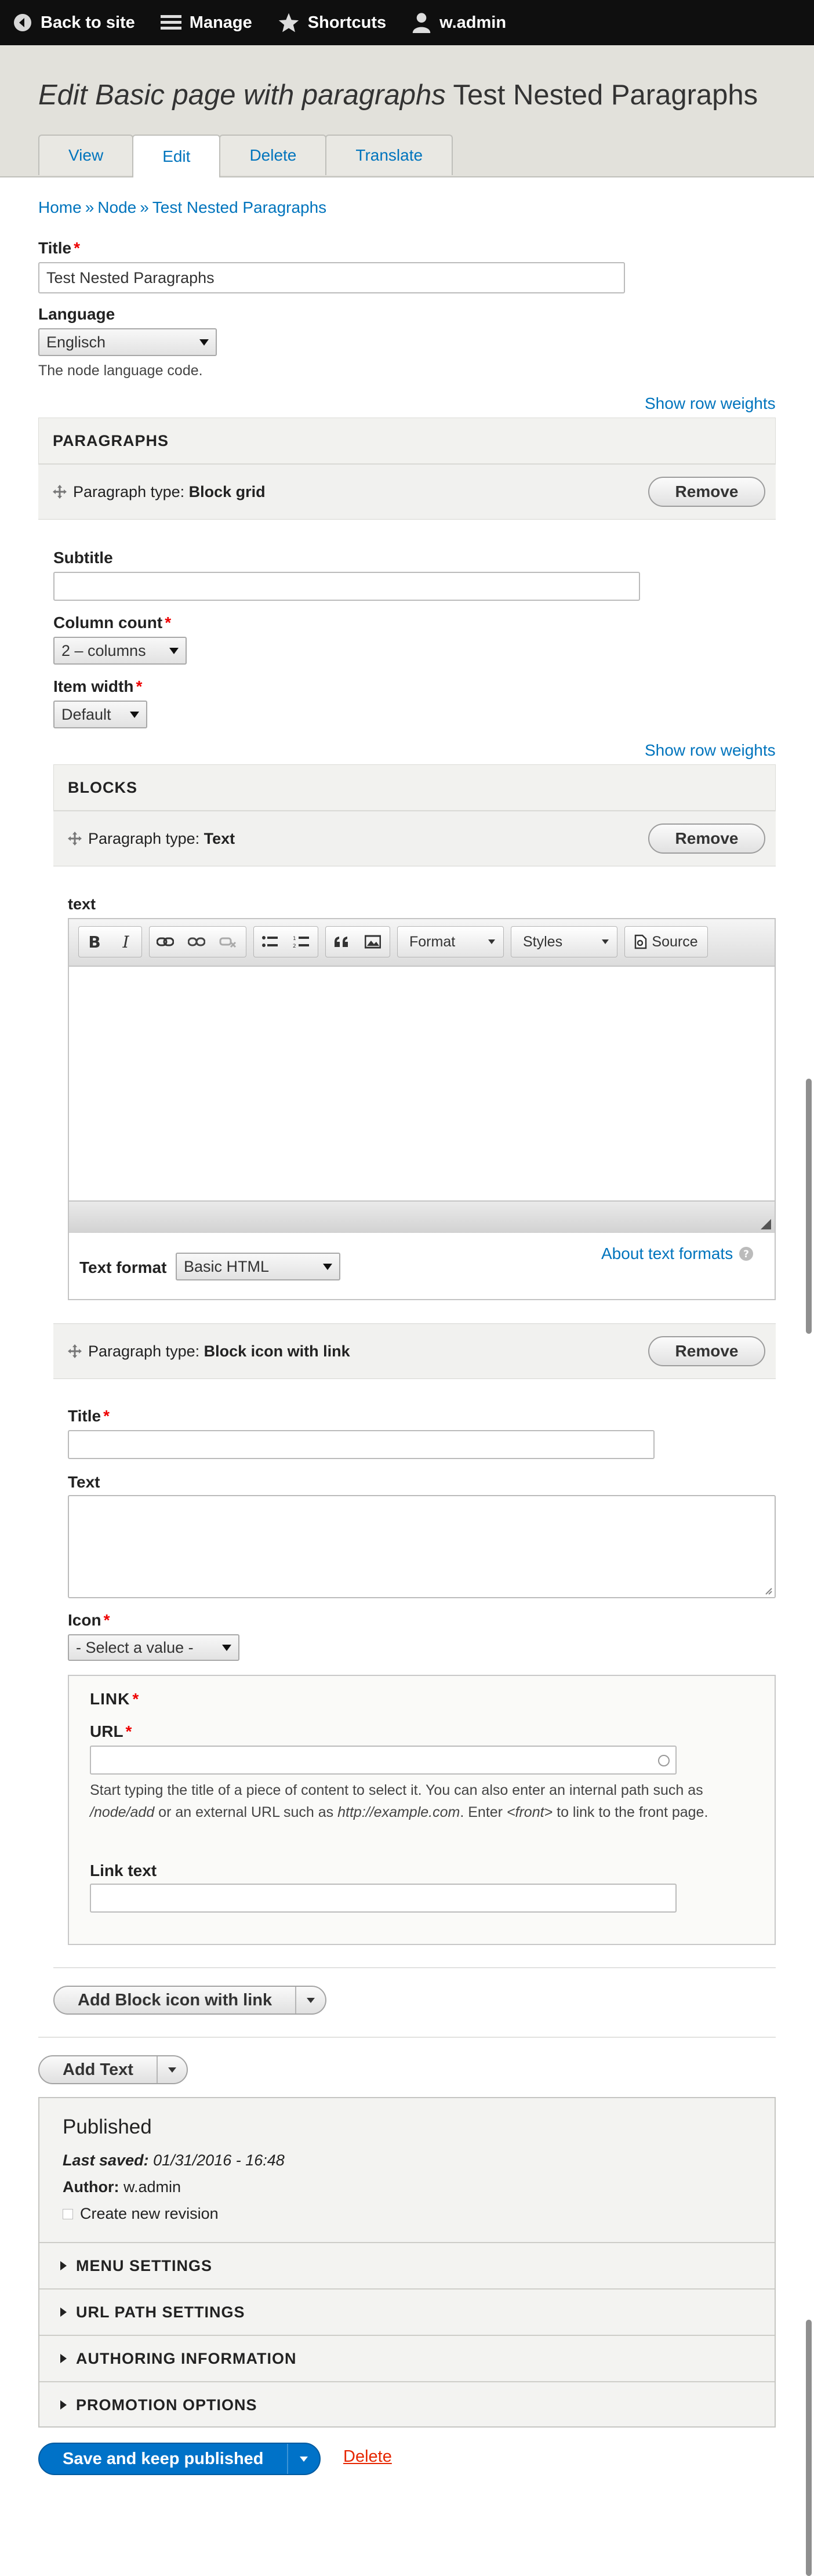 The image size is (814, 2576). I want to click on remove-format-button, so click(228, 942).